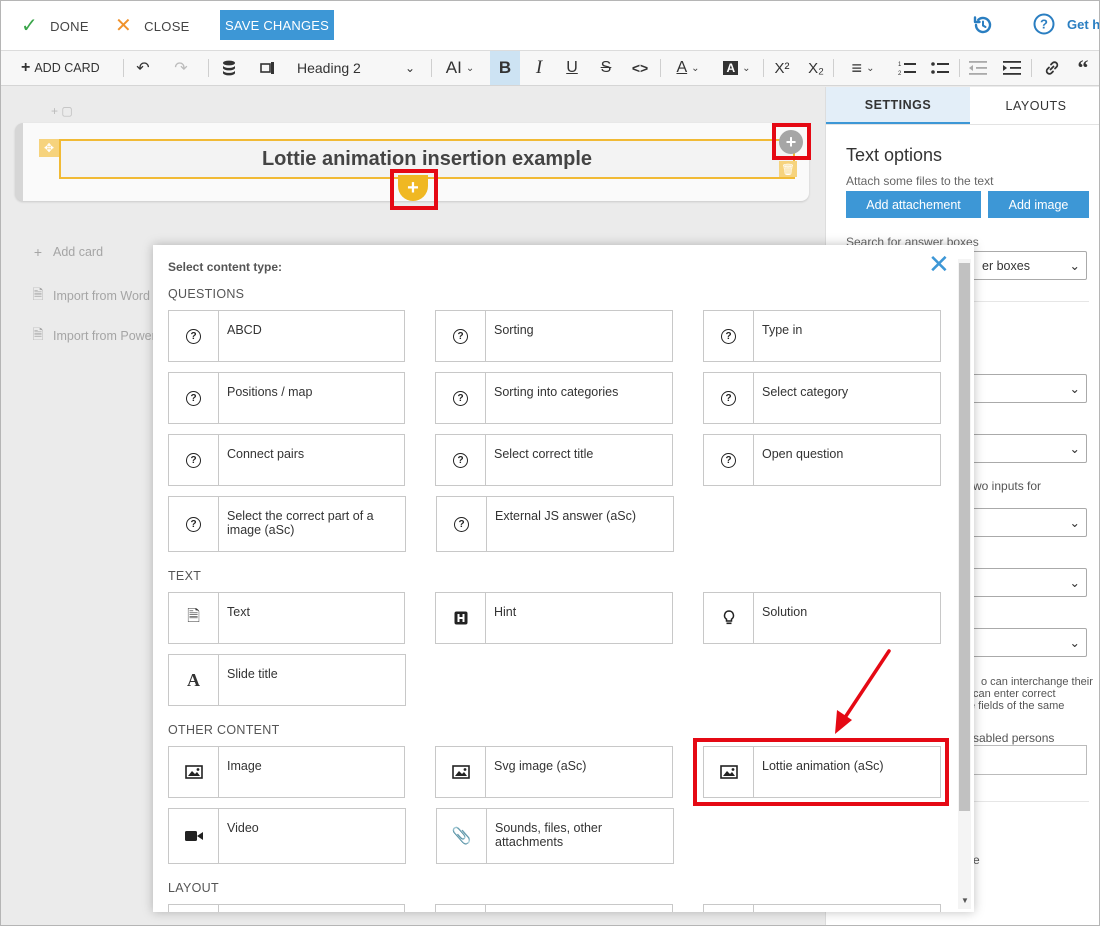 The height and width of the screenshot is (926, 1100). Describe the element at coordinates (539, 68) in the screenshot. I see `italic-button: I` at that location.